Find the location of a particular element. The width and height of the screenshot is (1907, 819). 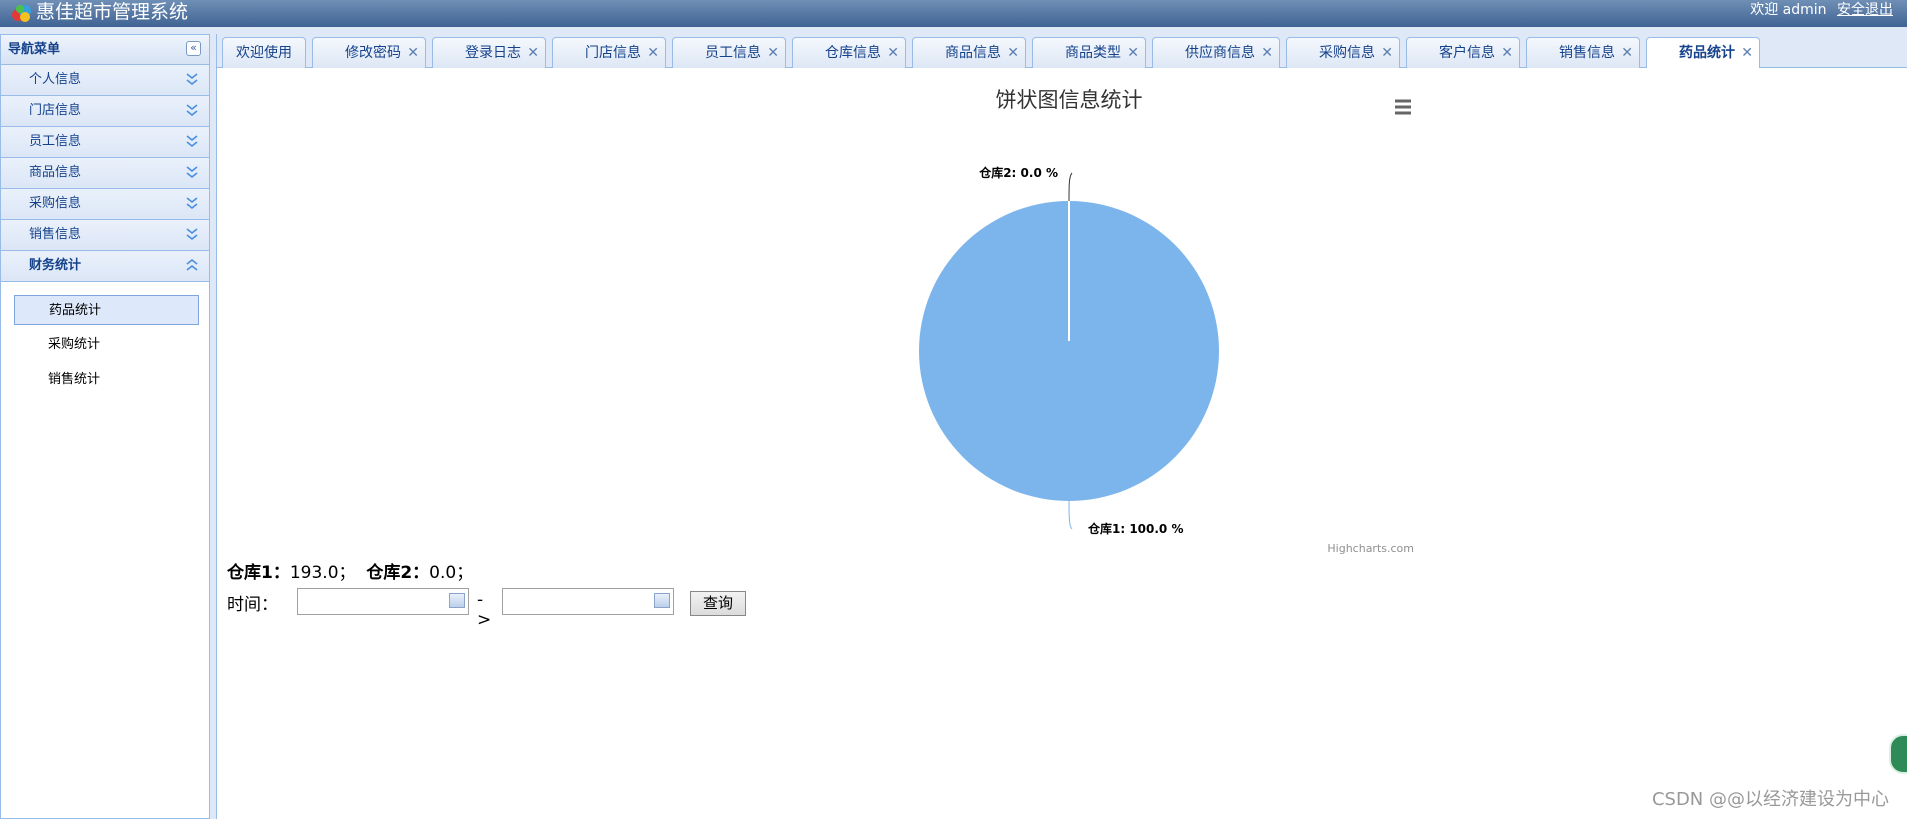

double-chevron-up-icon is located at coordinates (192, 264).